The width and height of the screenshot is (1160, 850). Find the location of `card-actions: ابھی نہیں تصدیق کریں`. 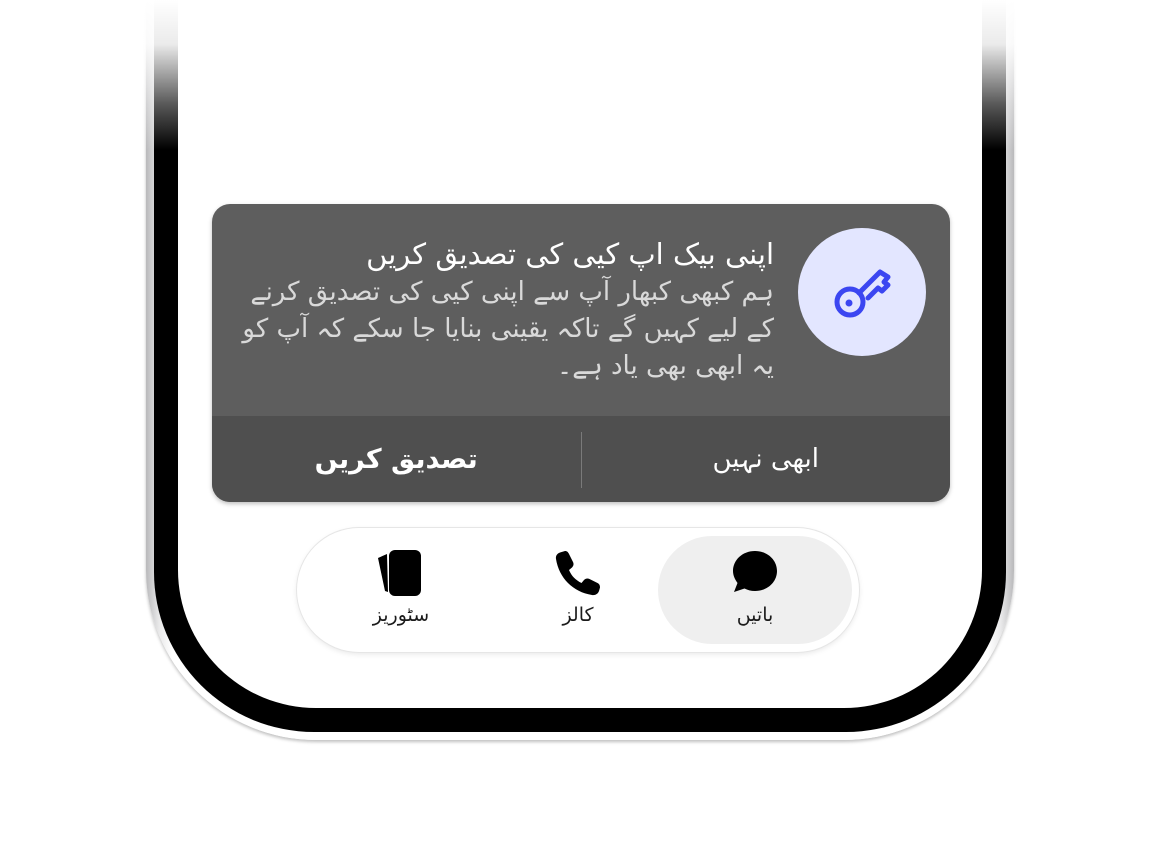

card-actions: ابھی نہیں تصدیق کریں is located at coordinates (581, 459).